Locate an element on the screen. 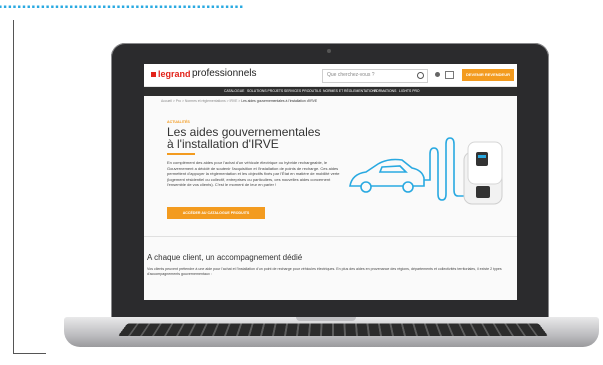 The height and width of the screenshot is (365, 603). bracket-line-vertical is located at coordinates (13, 187).